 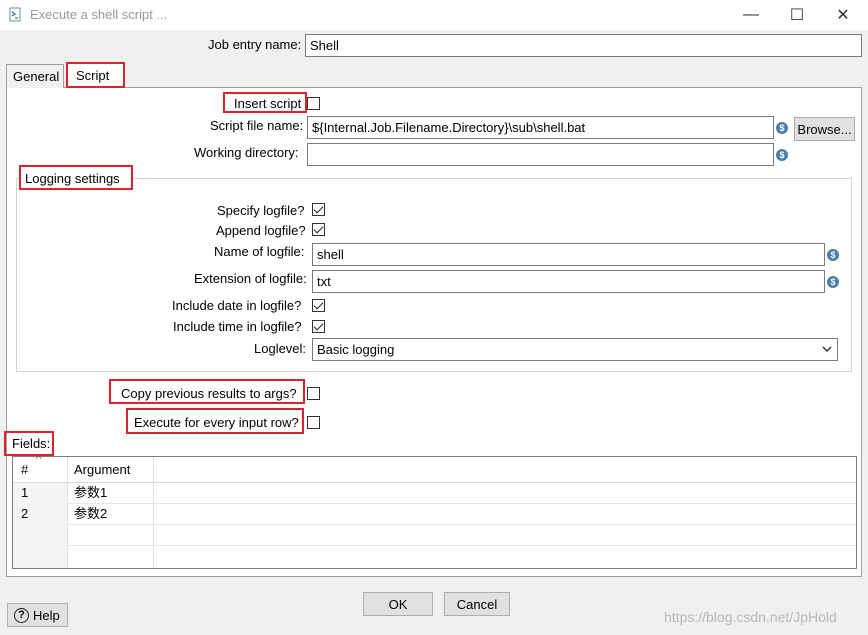 I want to click on logging-settings-title: Logging settings, so click(x=72, y=178).